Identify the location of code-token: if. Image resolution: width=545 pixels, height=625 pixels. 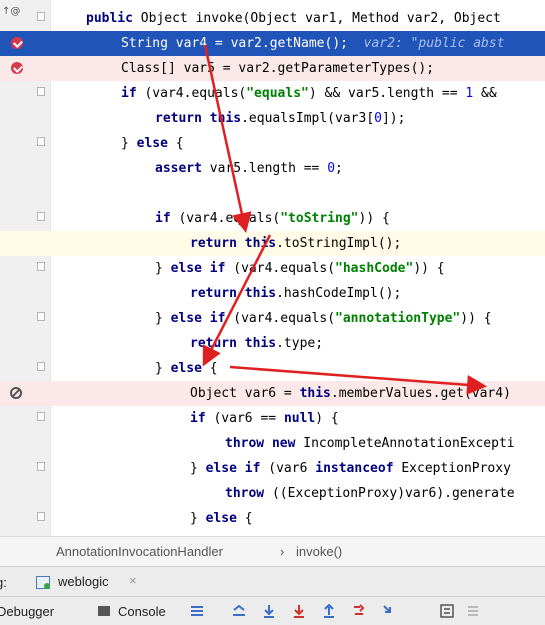
(133, 93).